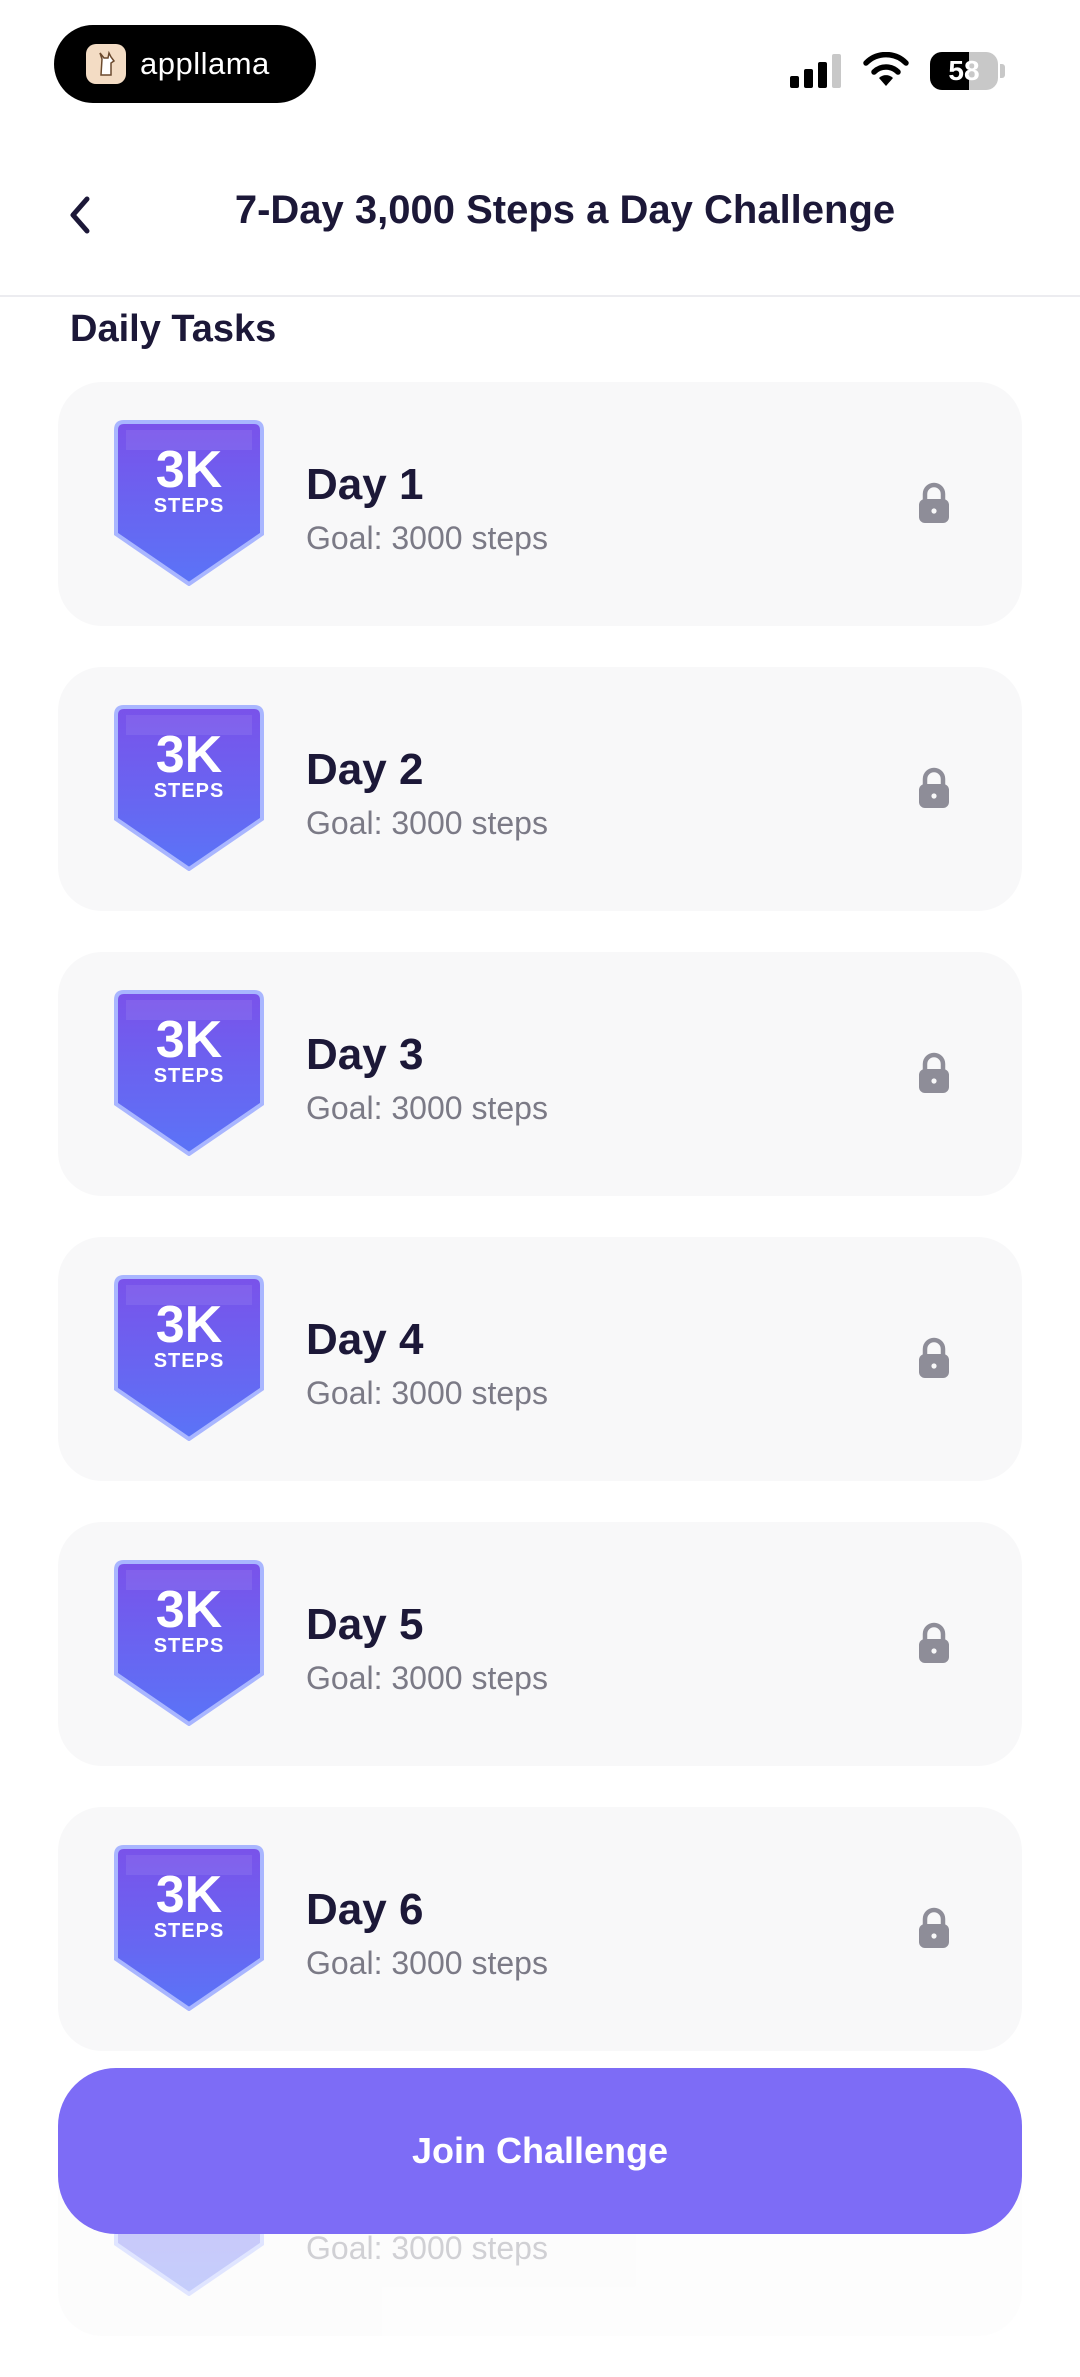 Image resolution: width=1080 pixels, height=2377 pixels. What do you see at coordinates (540, 789) in the screenshot?
I see `task-card-day-2: 3K STEPS Day 2 Goal: 3000 steps` at bounding box center [540, 789].